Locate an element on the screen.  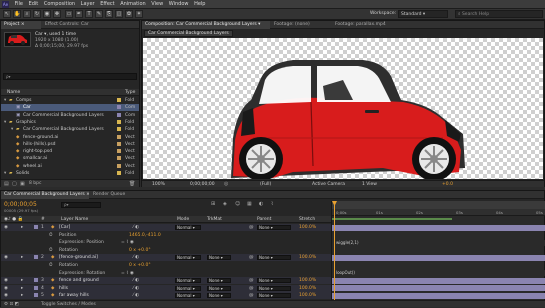
timeline-search-input: ρ▾ is located at coordinates (81, 205).